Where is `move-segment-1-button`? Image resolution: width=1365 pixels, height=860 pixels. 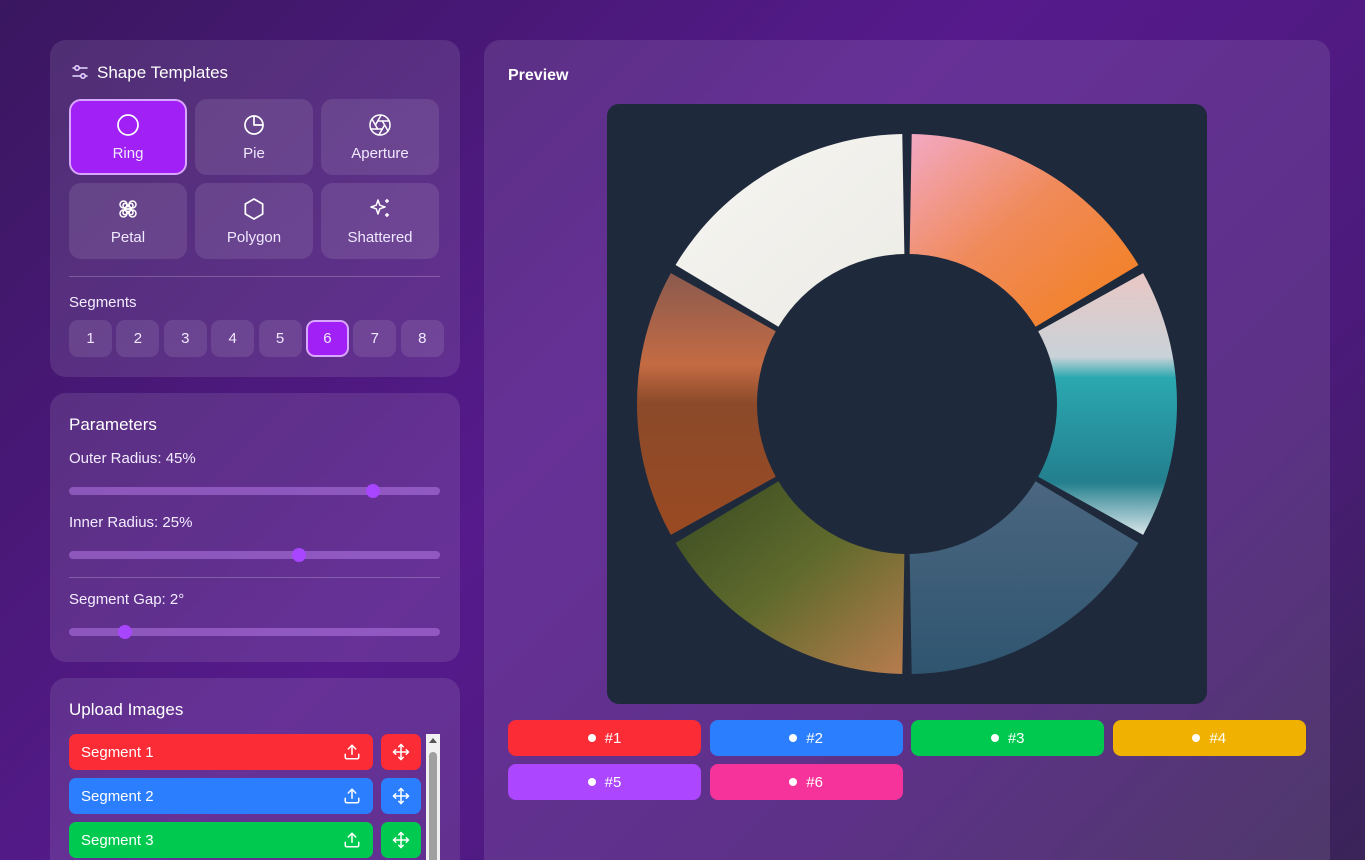
move-segment-1-button is located at coordinates (401, 752).